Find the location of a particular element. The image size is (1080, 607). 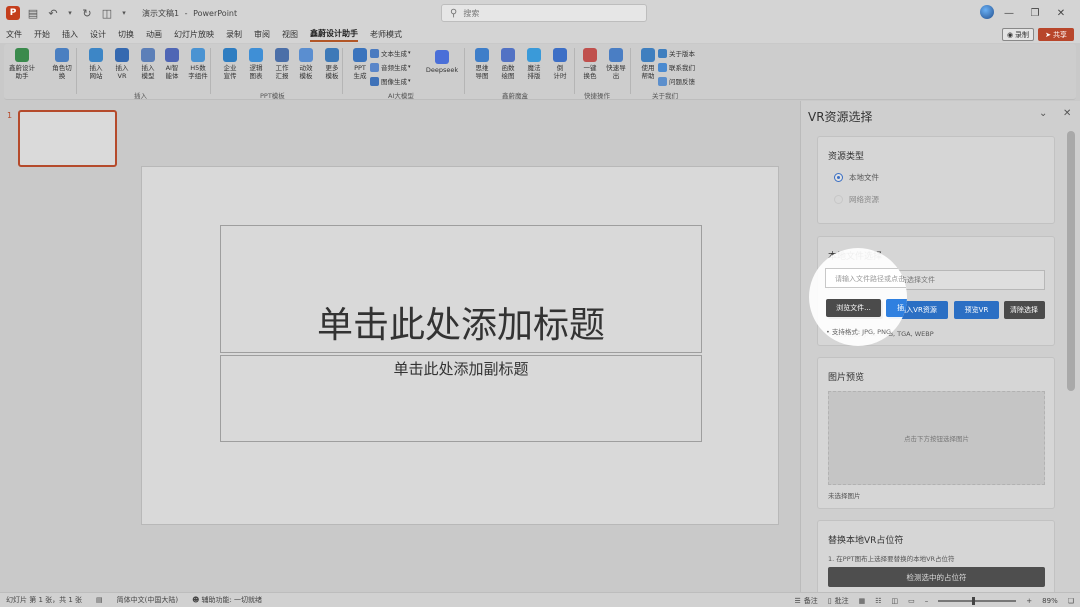

magic-layout-button: 魔法 排版 is located at coordinates (534, 64).